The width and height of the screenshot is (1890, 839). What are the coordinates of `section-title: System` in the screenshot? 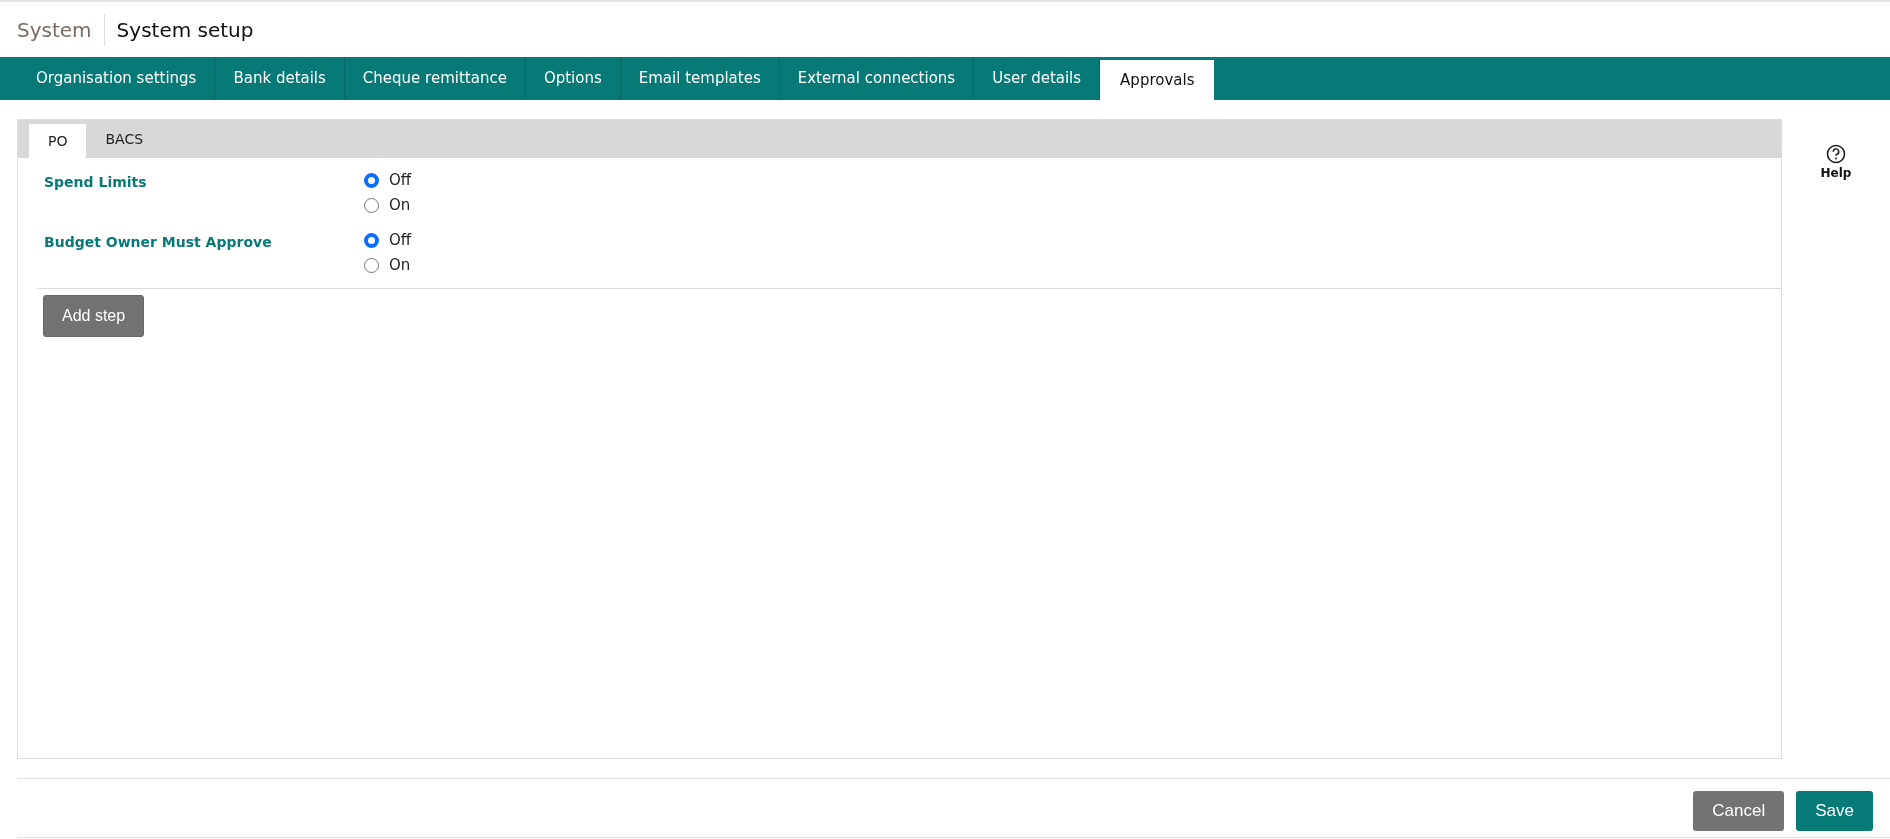 It's located at (61, 29).